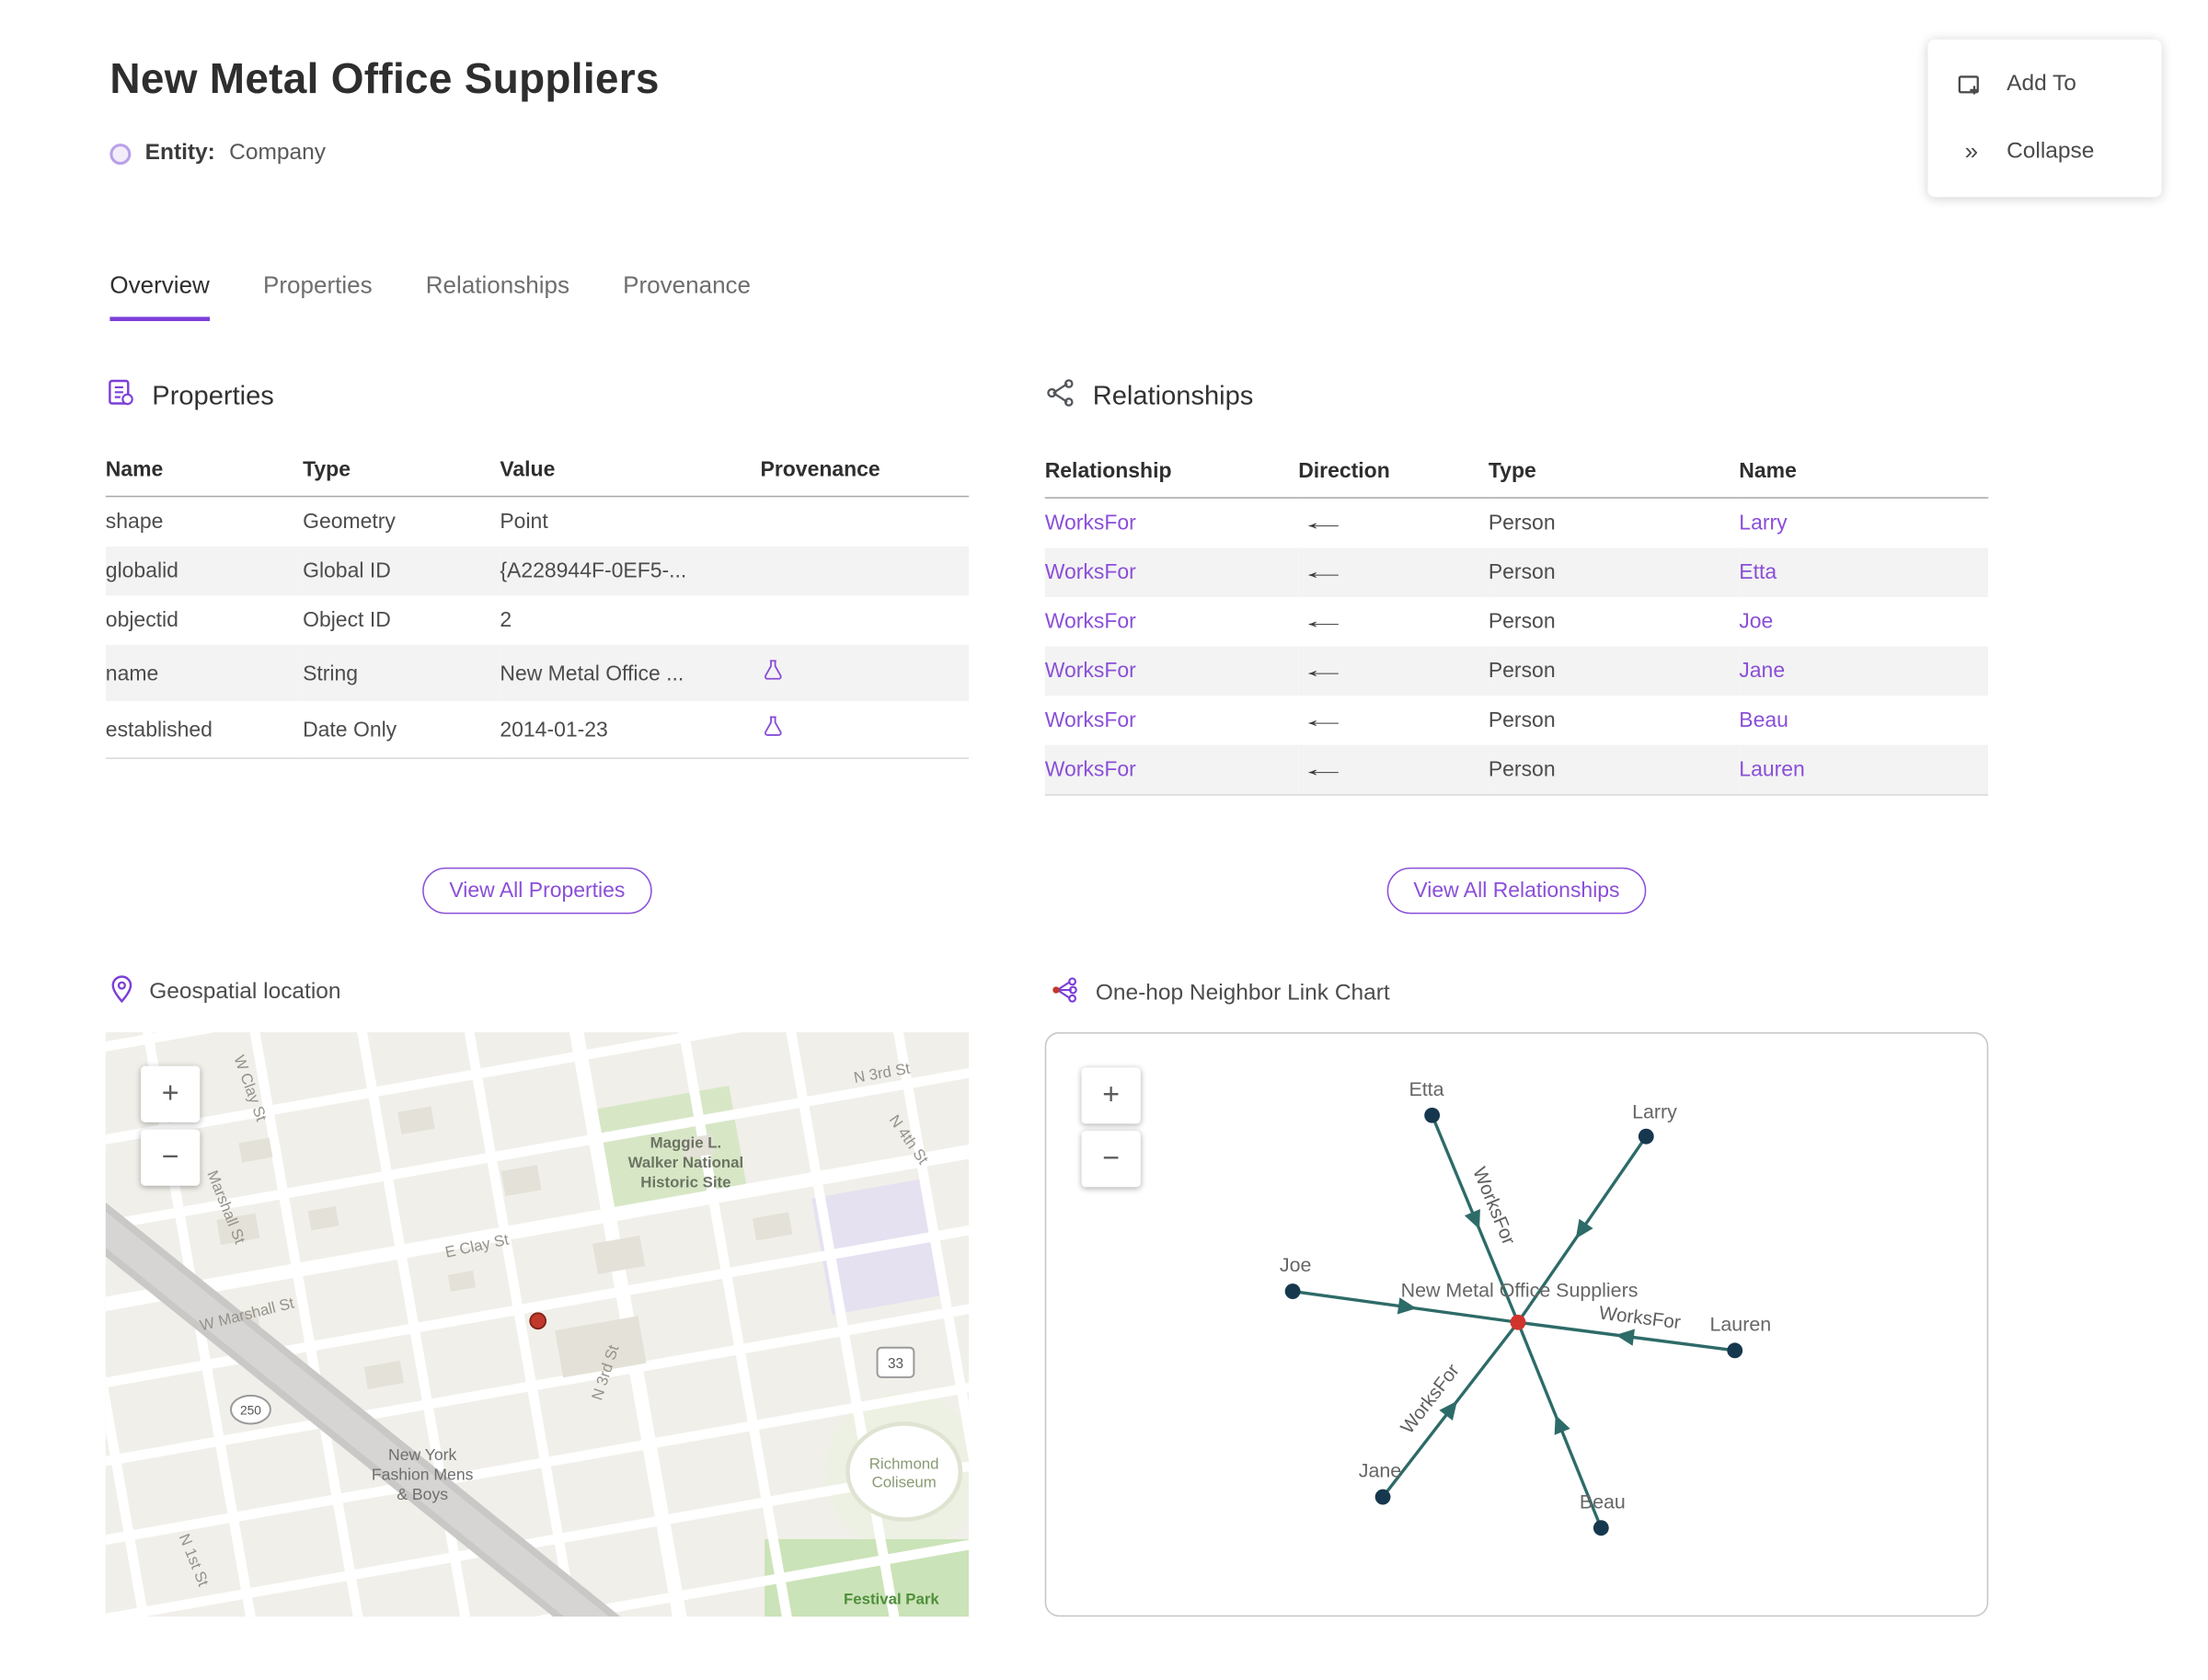  I want to click on node-label-jane: Jane, so click(1380, 1471).